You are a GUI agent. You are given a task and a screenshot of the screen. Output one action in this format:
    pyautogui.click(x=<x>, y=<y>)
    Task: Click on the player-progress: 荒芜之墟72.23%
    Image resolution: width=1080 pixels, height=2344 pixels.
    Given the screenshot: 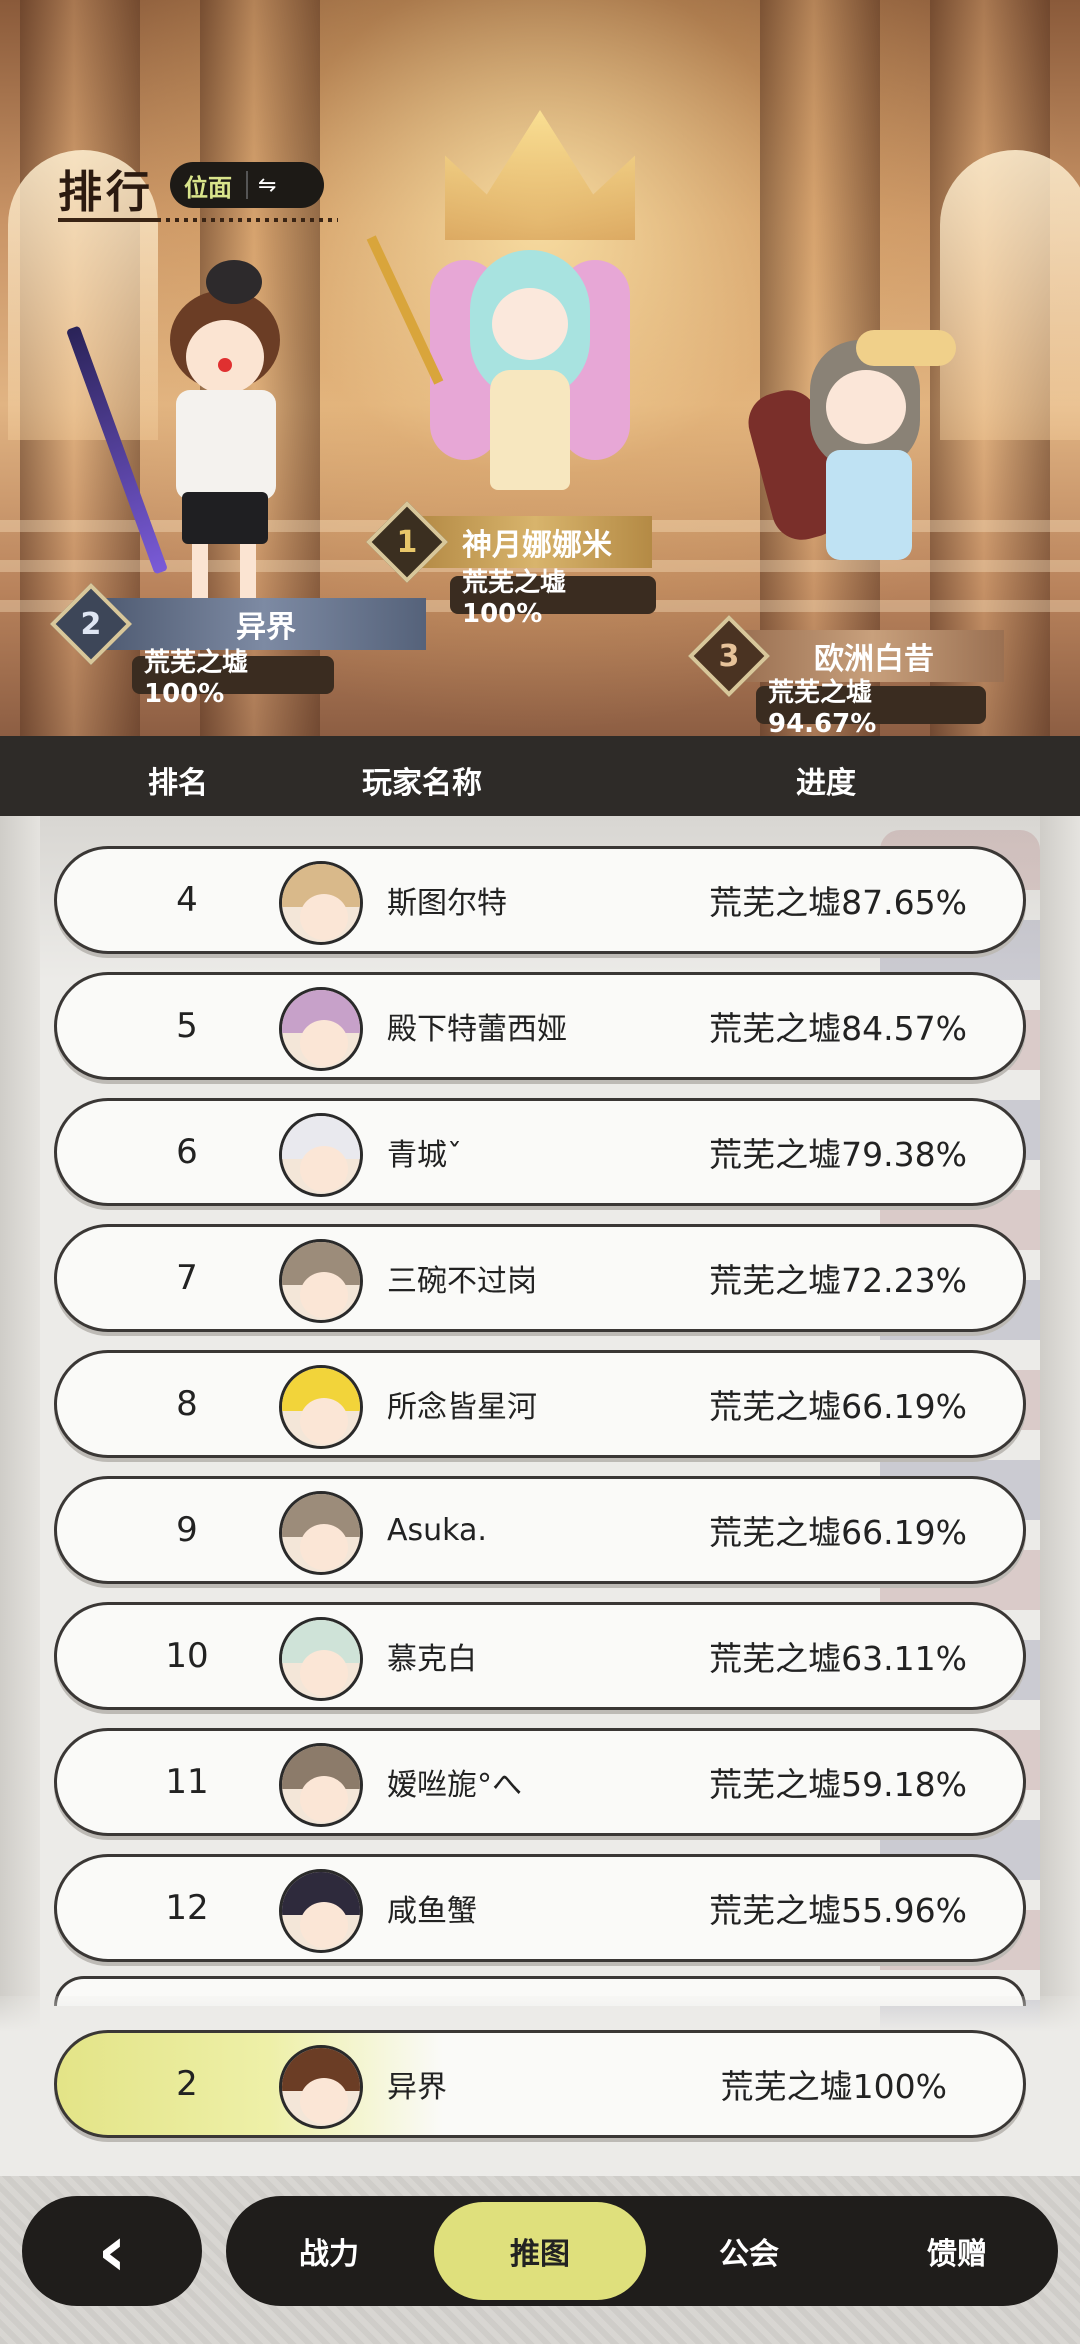 What is the action you would take?
    pyautogui.click(x=838, y=1280)
    